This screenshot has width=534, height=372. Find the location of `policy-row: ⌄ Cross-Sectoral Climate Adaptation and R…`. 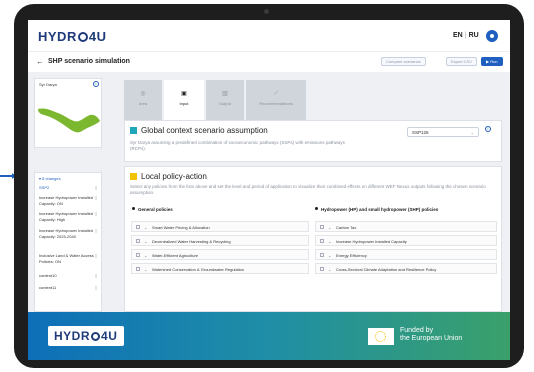

policy-row: ⌄ Cross-Sectoral Climate Adaptation and R… is located at coordinates (406, 268).